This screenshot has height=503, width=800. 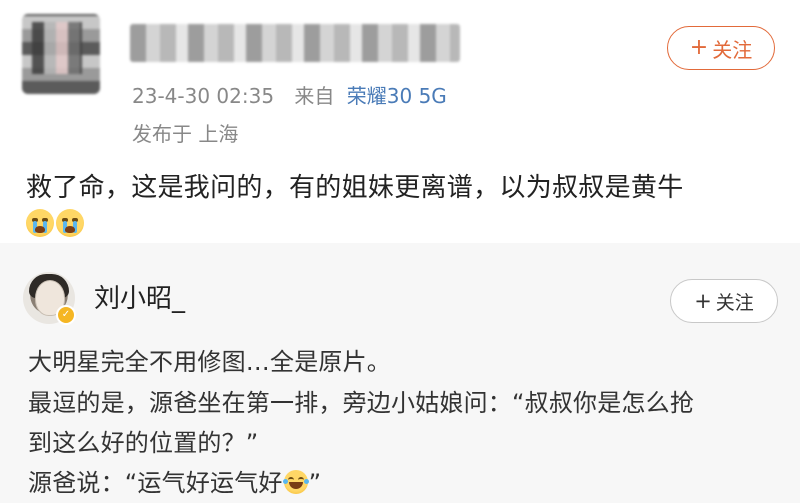 I want to click on quoted-follow-label: 关注, so click(x=734, y=302).